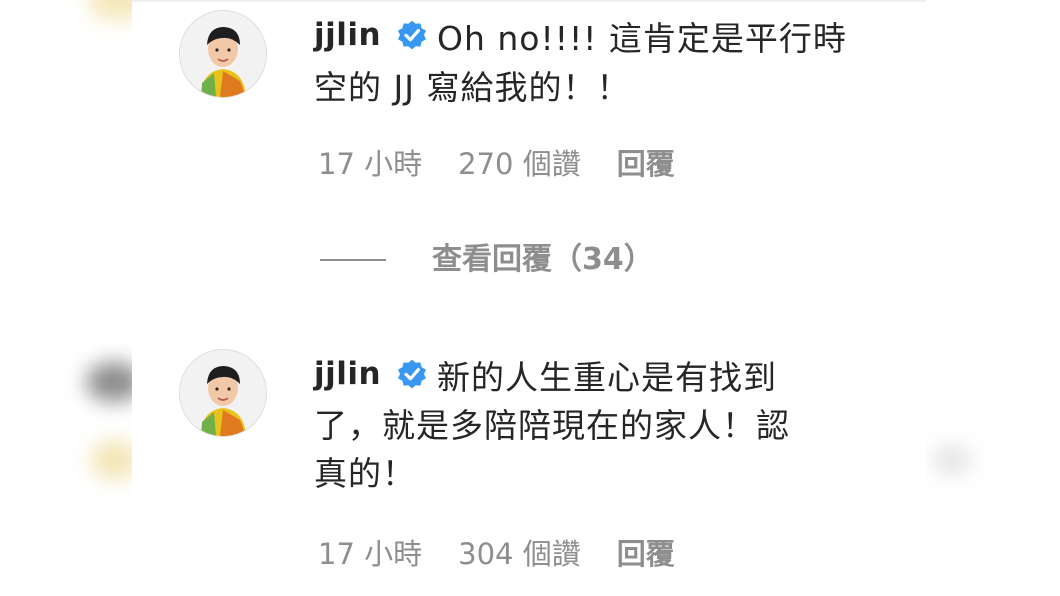 The height and width of the screenshot is (596, 1060). I want to click on comment-meta: 17 小時 270 個讚 回覆, so click(496, 164).